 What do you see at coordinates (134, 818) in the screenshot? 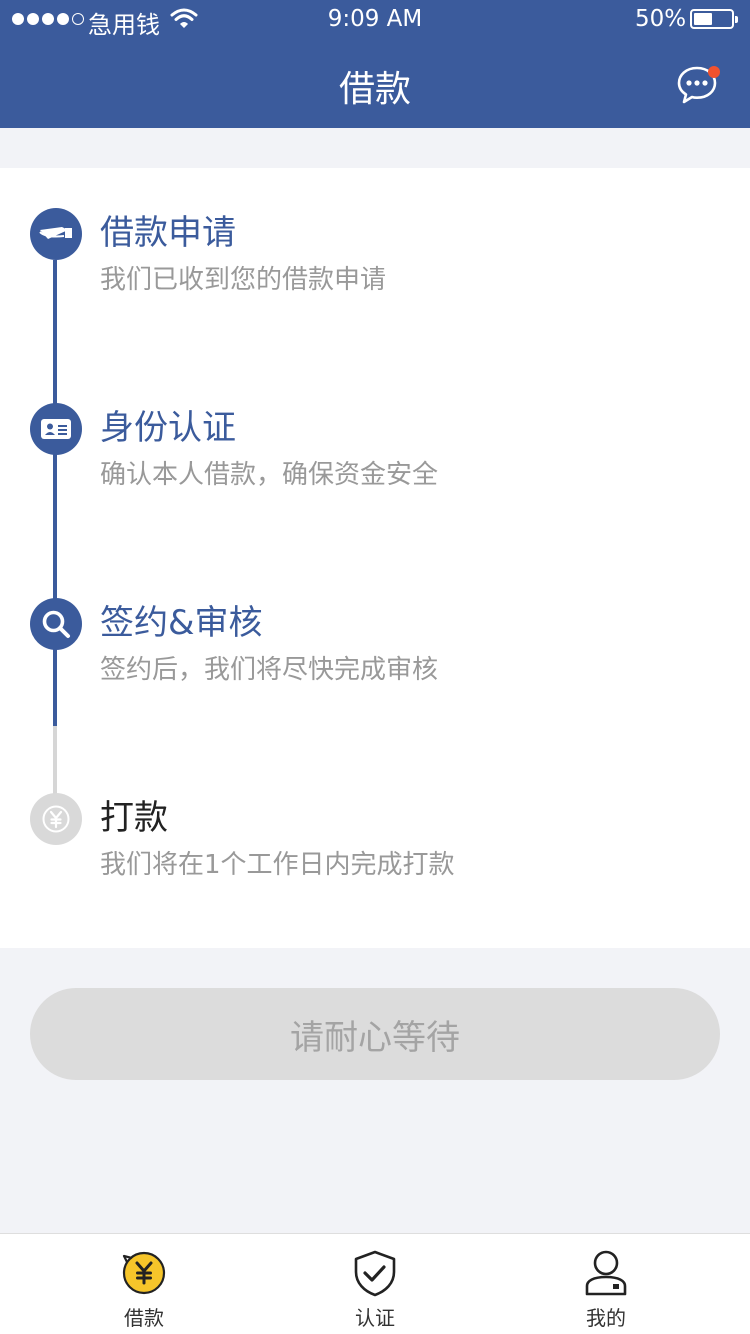
I see `step-title: 打款` at bounding box center [134, 818].